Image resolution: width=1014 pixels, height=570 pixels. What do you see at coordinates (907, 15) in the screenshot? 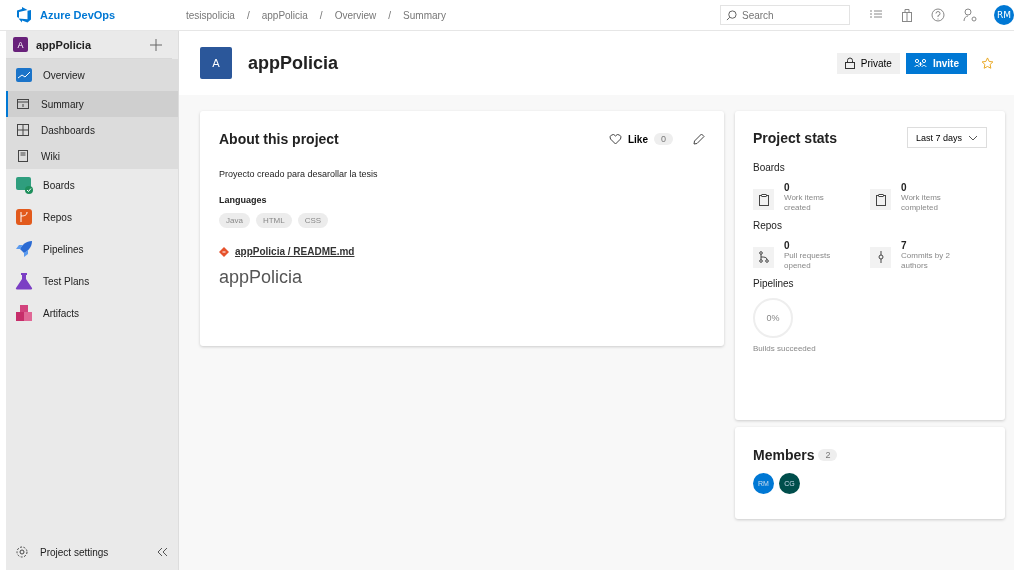
I see `shopping-bag-icon` at bounding box center [907, 15].